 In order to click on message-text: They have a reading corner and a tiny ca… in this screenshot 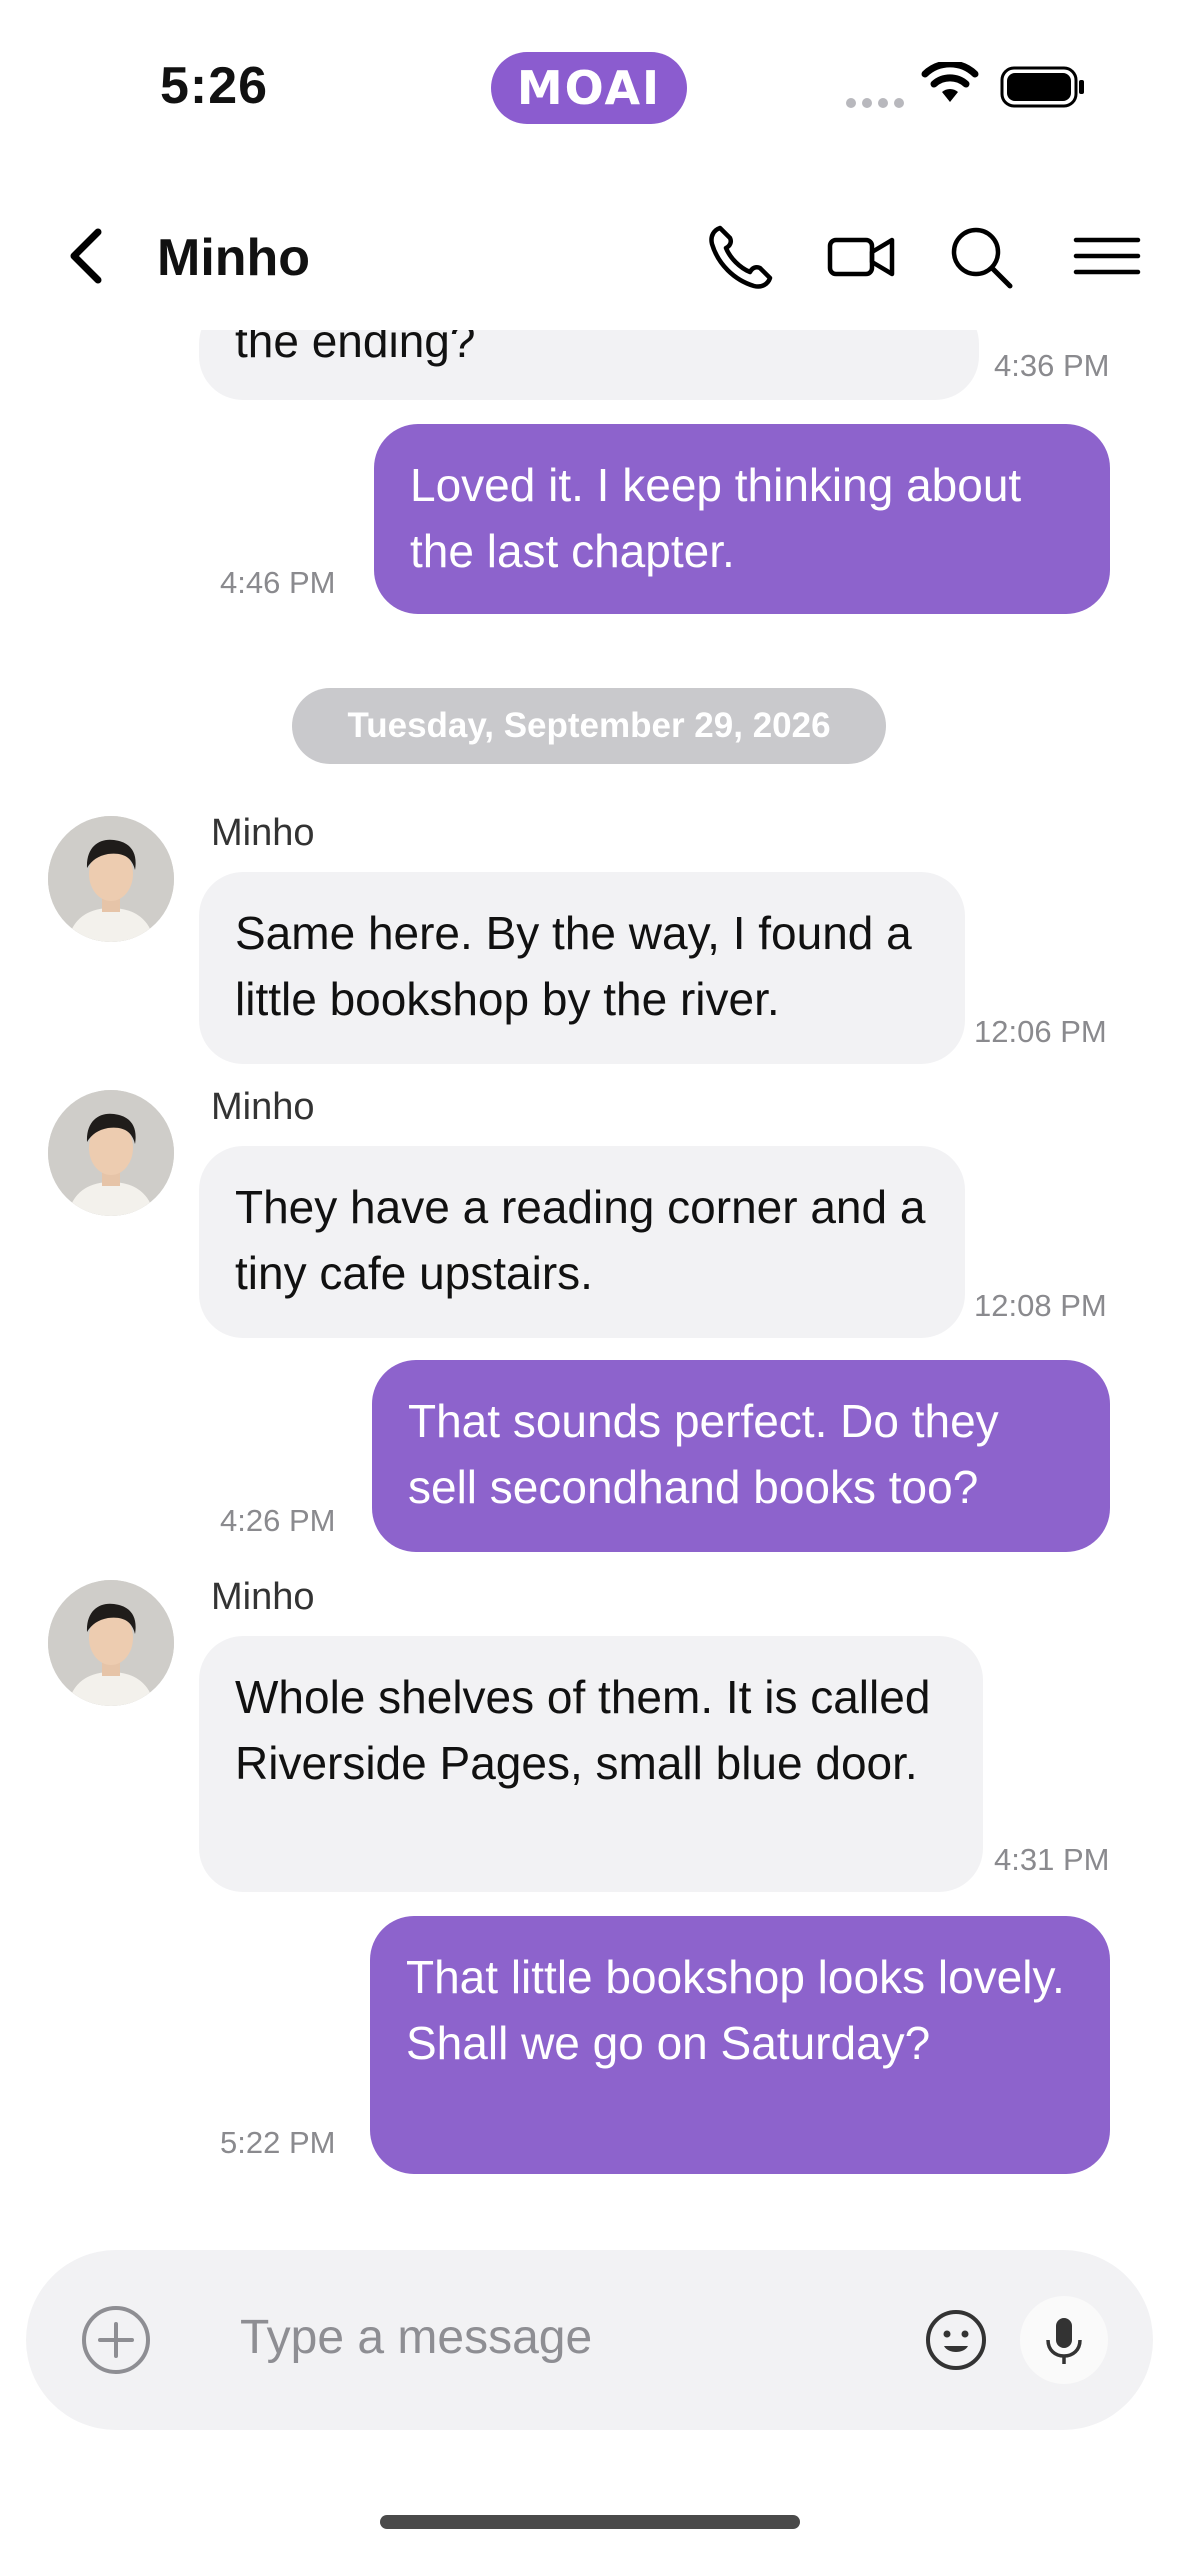, I will do `click(580, 1240)`.